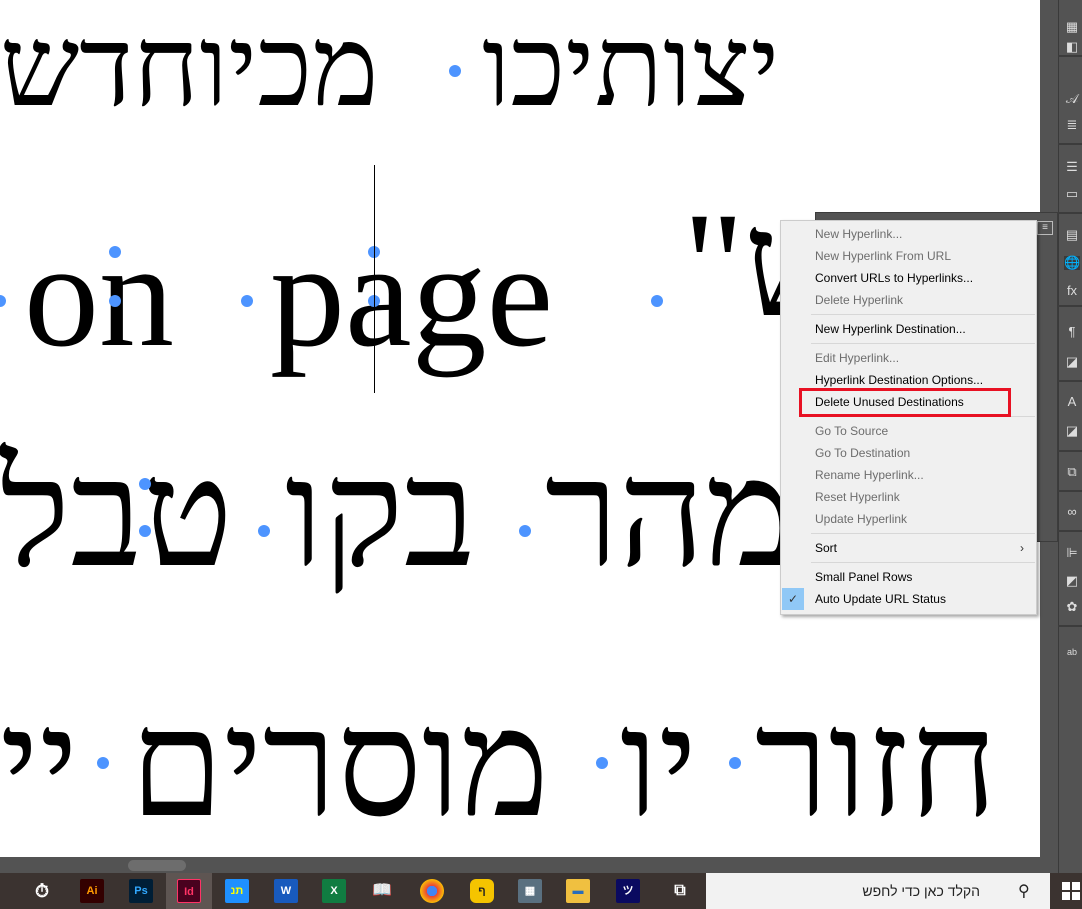 Image resolution: width=1082 pixels, height=909 pixels. Describe the element at coordinates (1072, 27) in the screenshot. I see `pages-icon: ▦` at that location.